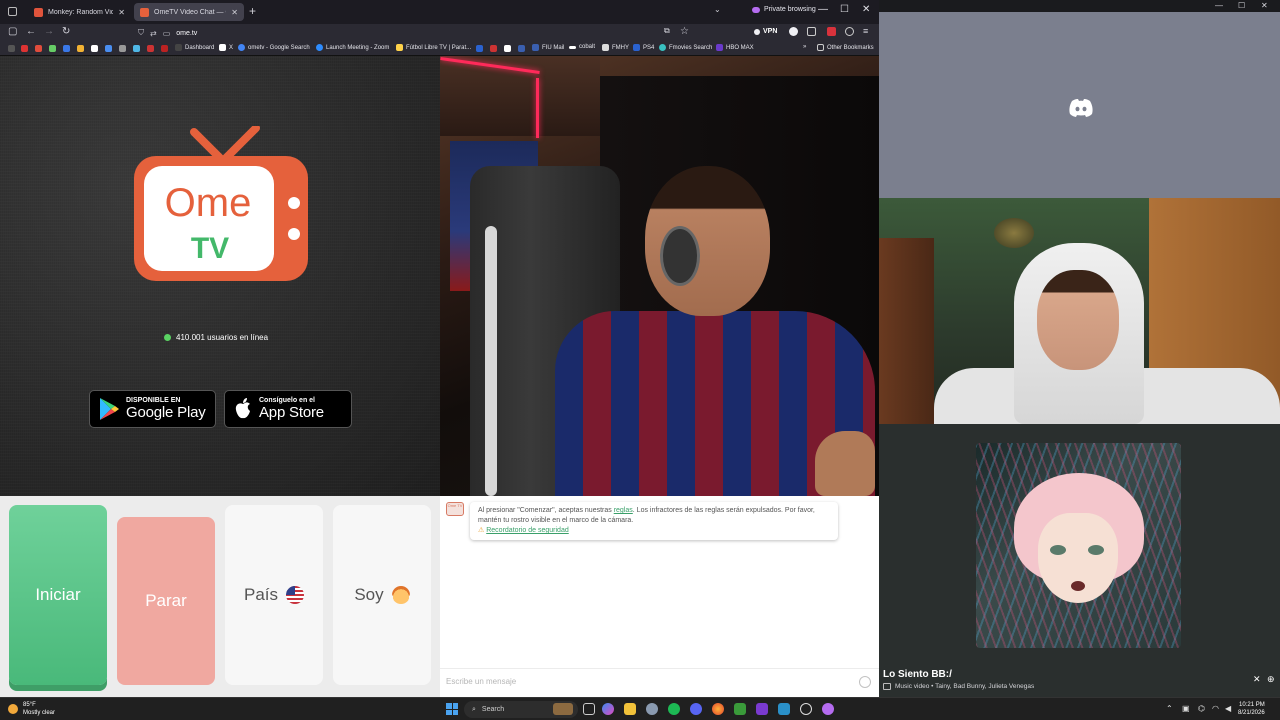 This screenshot has width=1280, height=720. I want to click on search-placeholder: Search, so click(493, 709).